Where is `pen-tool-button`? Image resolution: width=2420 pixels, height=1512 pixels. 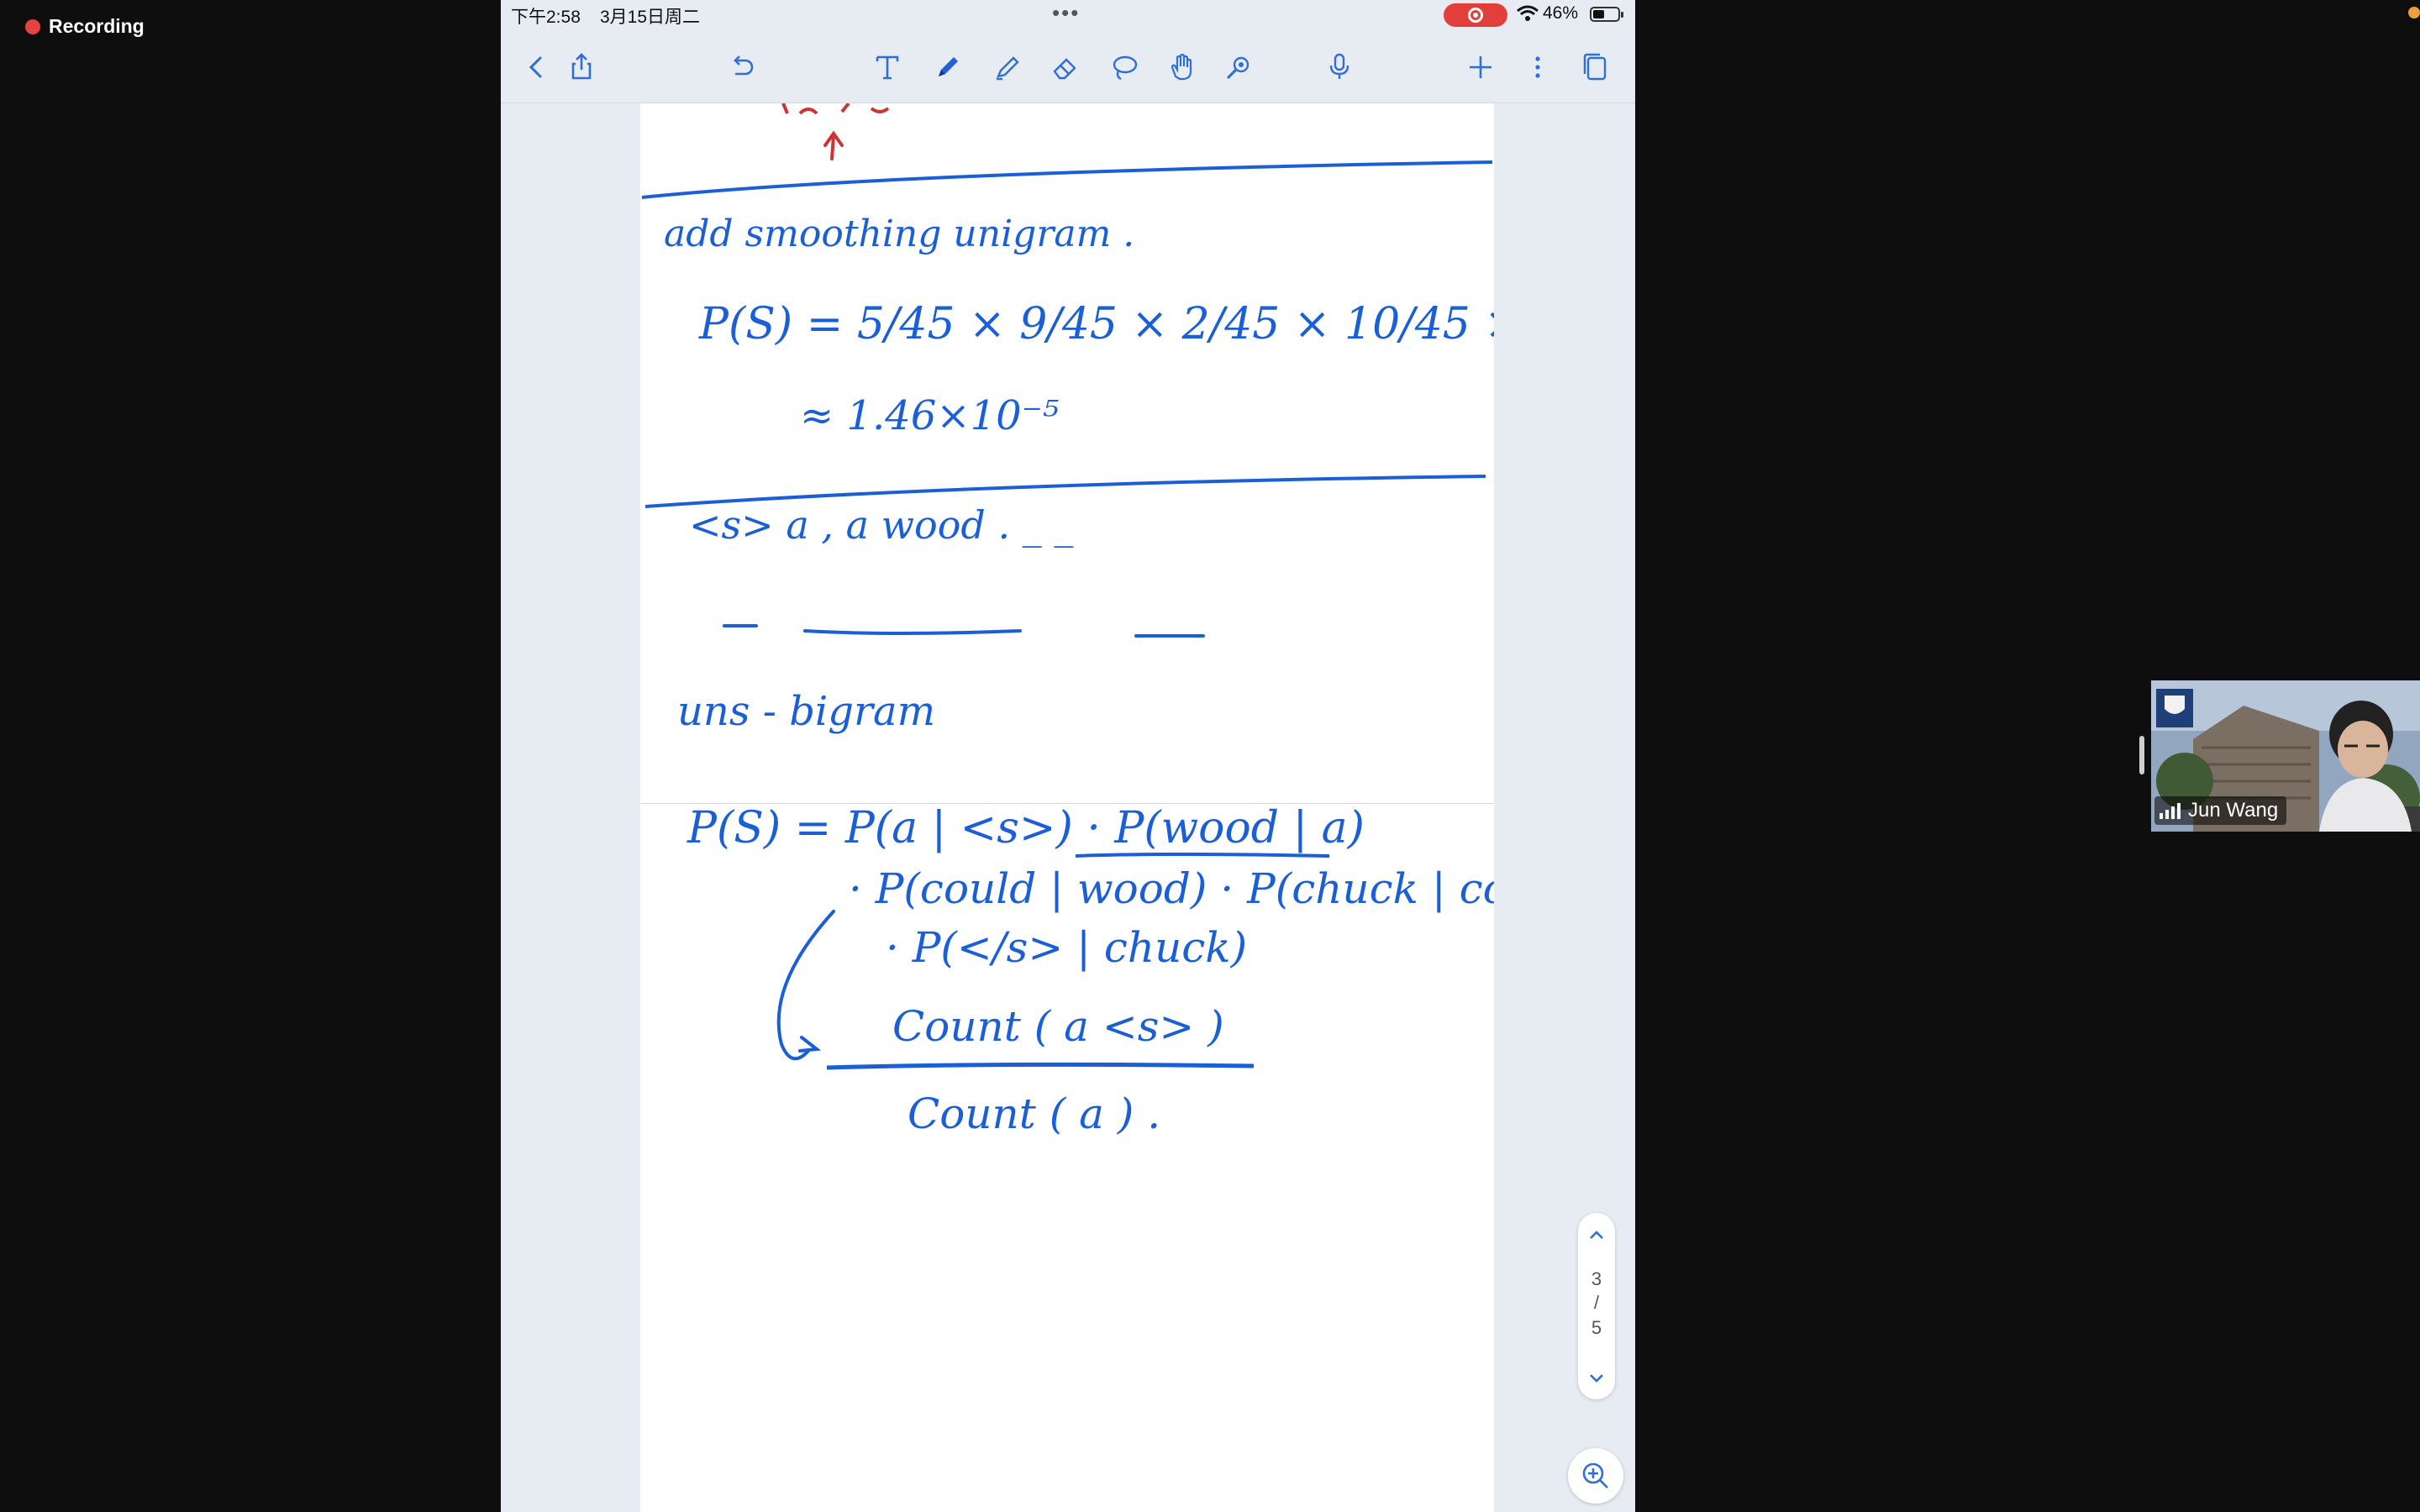 pen-tool-button is located at coordinates (947, 67).